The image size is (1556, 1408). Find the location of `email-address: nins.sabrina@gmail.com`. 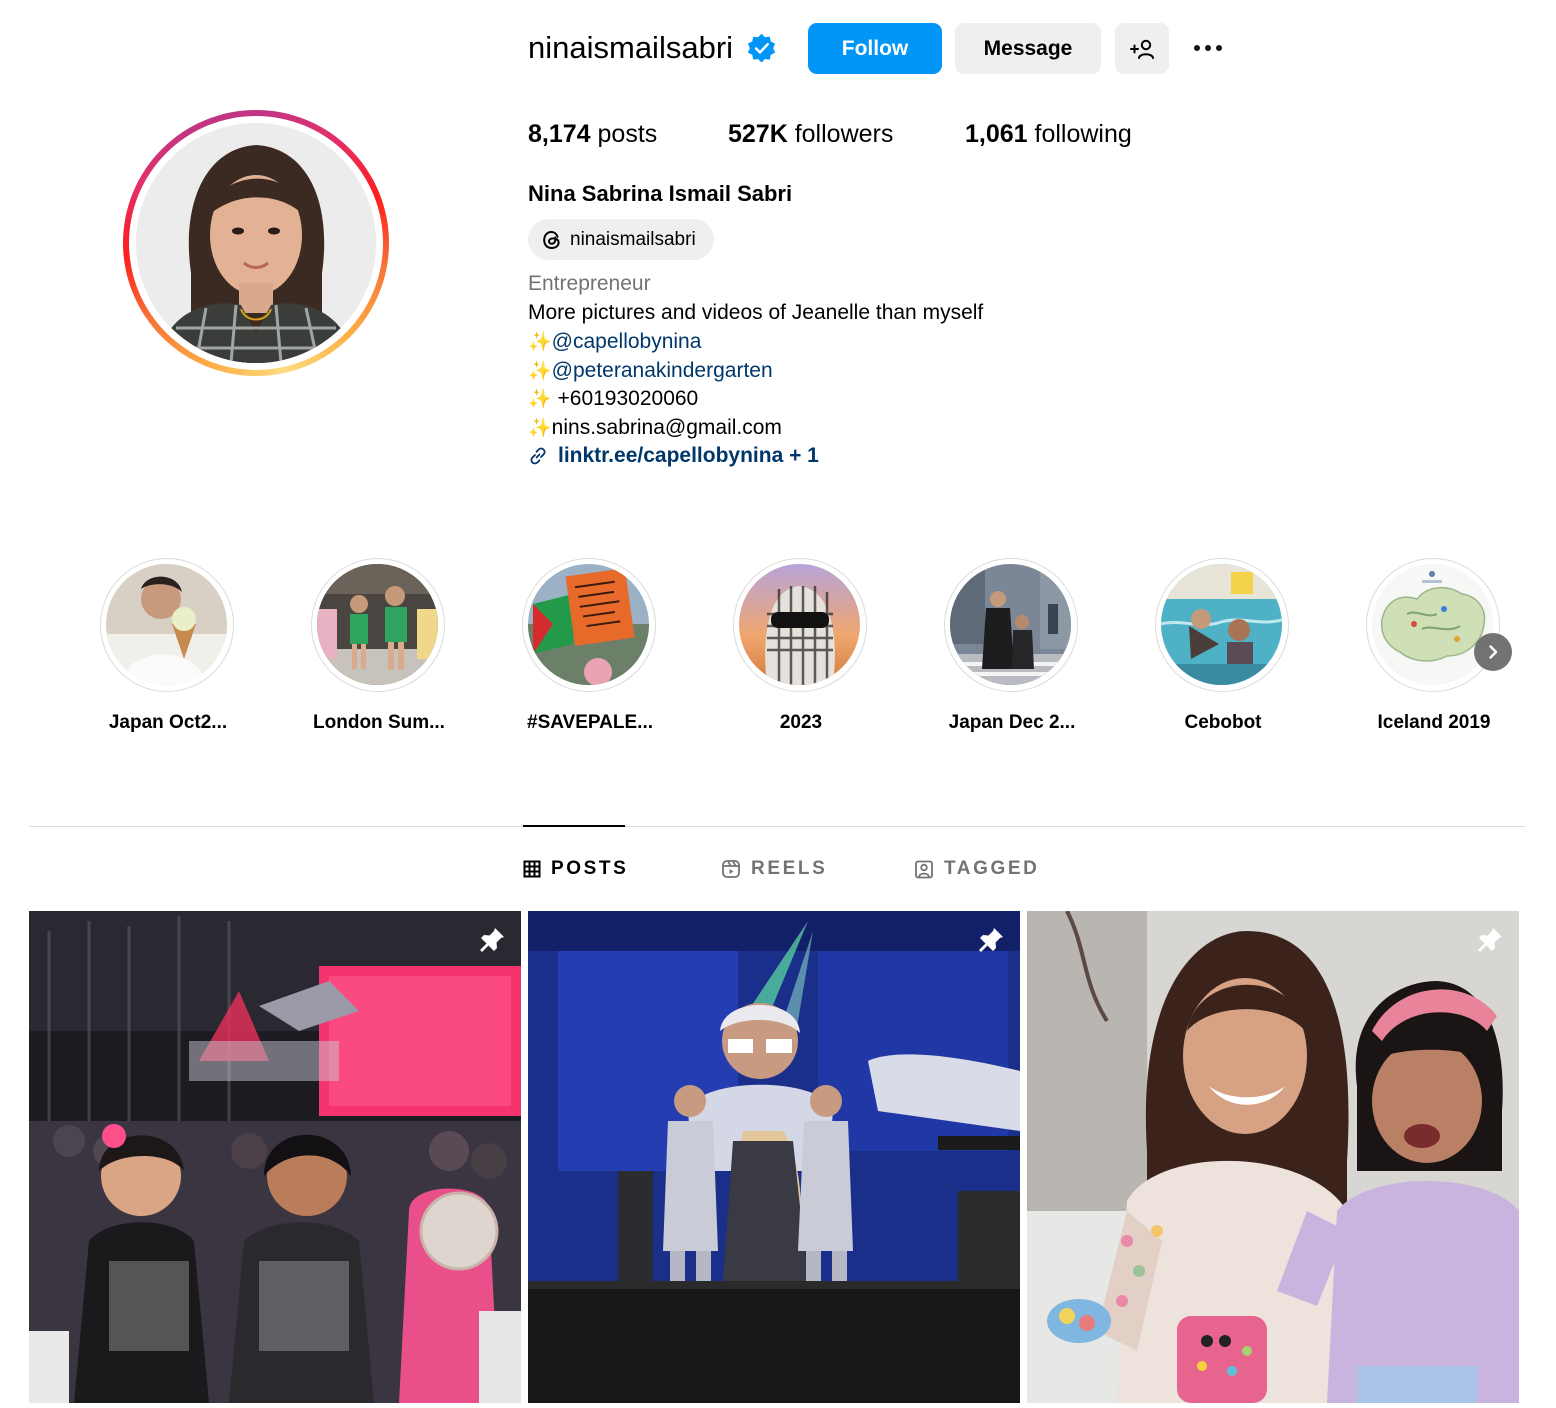

email-address: nins.sabrina@gmail.com is located at coordinates (666, 427).